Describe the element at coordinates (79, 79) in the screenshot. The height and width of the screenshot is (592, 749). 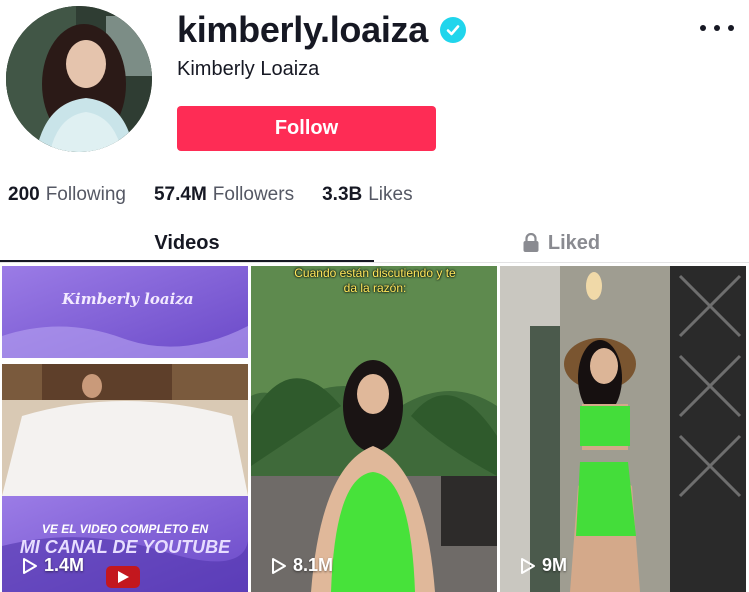
I see `profile-avatar` at that location.